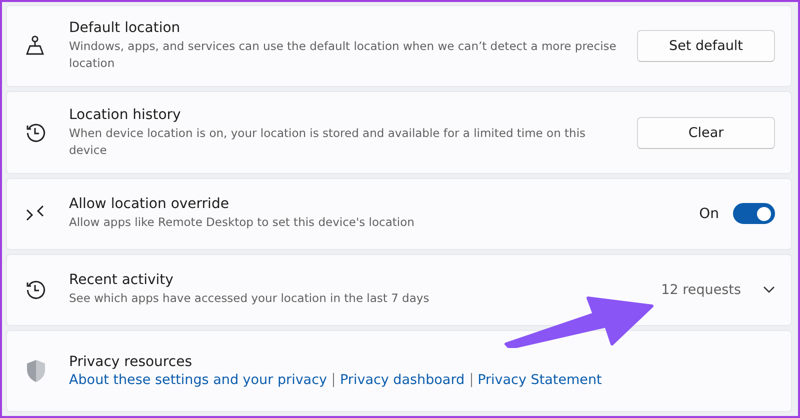 The height and width of the screenshot is (418, 800). Describe the element at coordinates (131, 362) in the screenshot. I see `setting-title: Privacy resources` at that location.